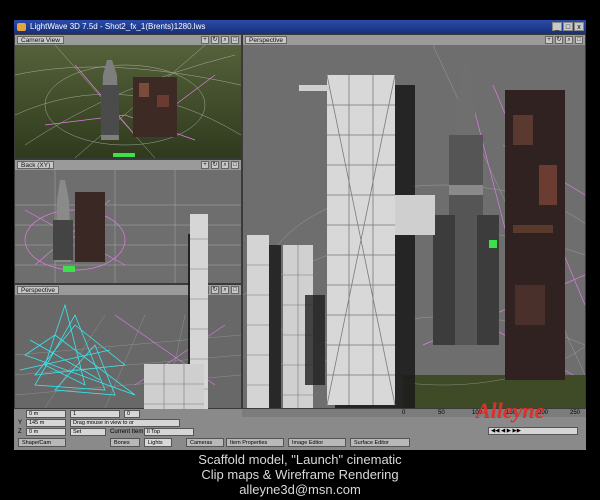  I want to click on position-x-field: 0 m, so click(46, 414).